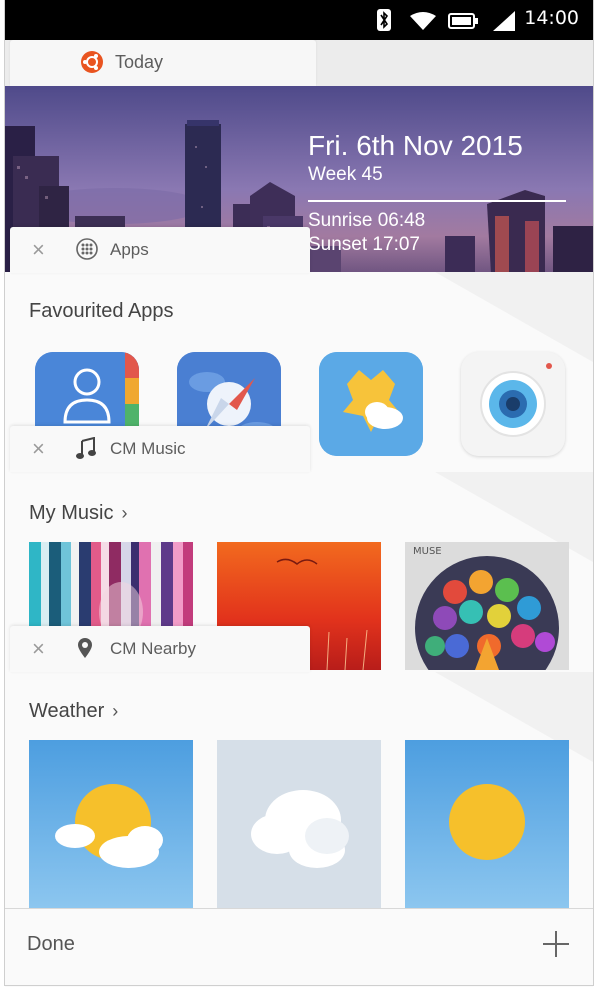 Image resolution: width=600 pixels, height=988 pixels. Describe the element at coordinates (148, 448) in the screenshot. I see `tab-label: CM Music` at that location.